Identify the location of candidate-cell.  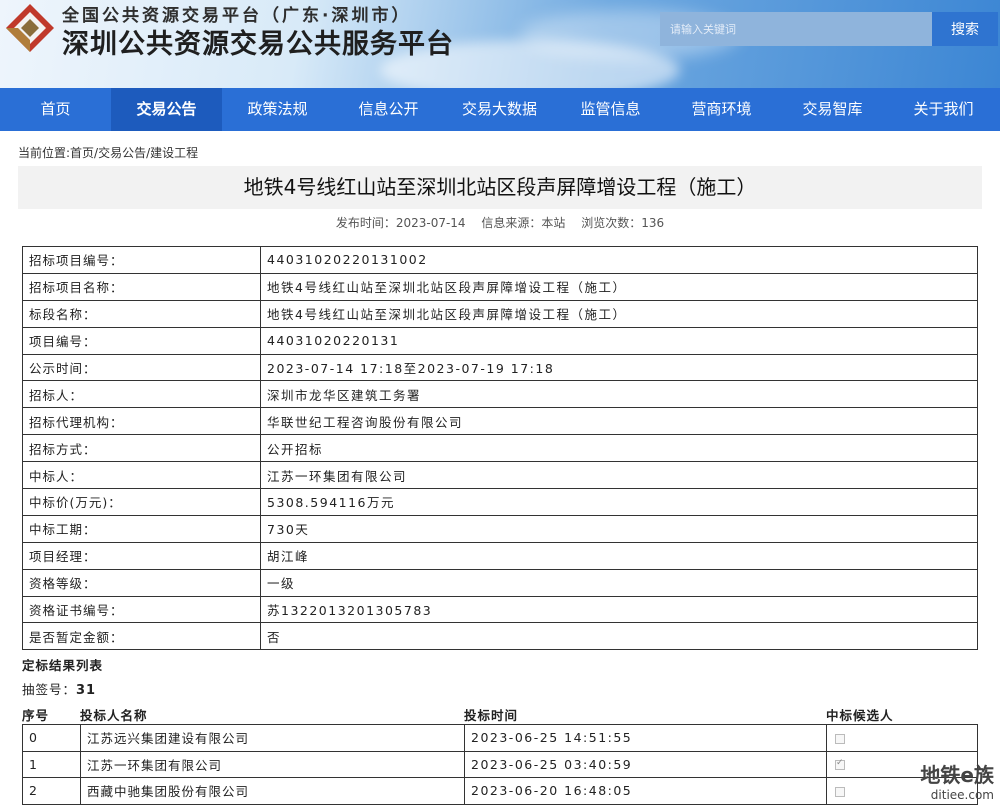
(902, 738).